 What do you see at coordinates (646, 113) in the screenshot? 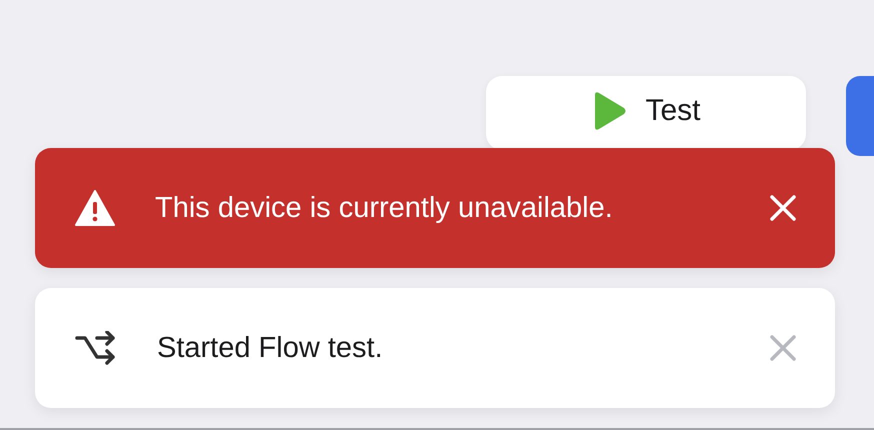
I see `test-button: Test` at bounding box center [646, 113].